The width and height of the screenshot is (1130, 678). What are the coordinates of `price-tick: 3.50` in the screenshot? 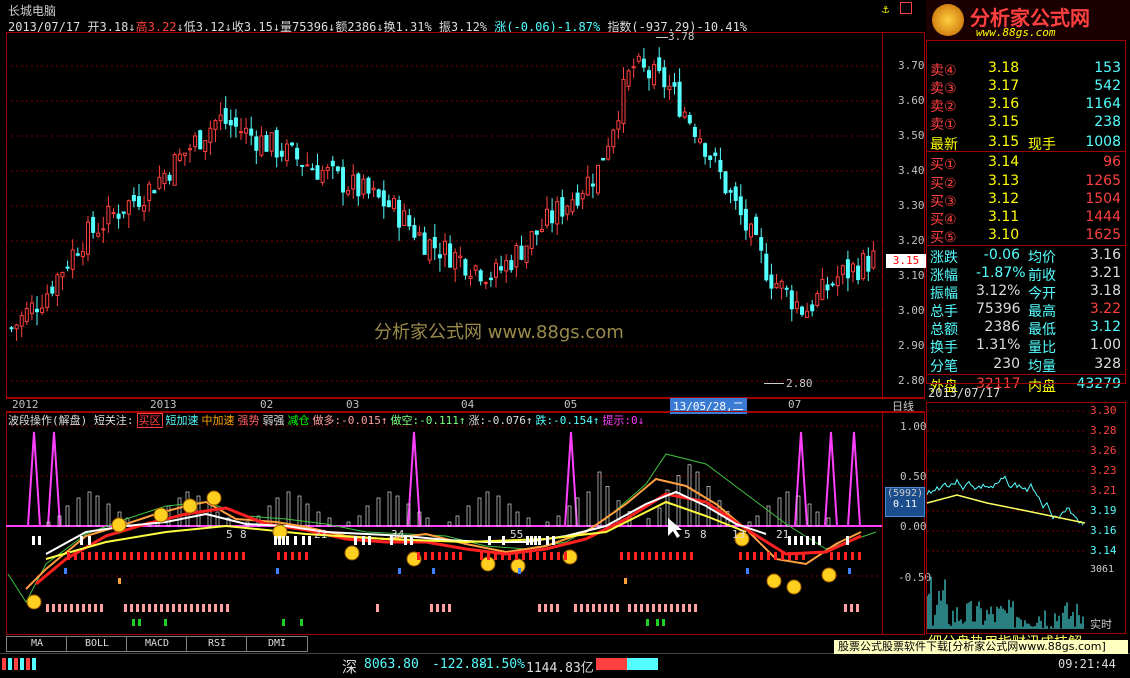 It's located at (911, 135).